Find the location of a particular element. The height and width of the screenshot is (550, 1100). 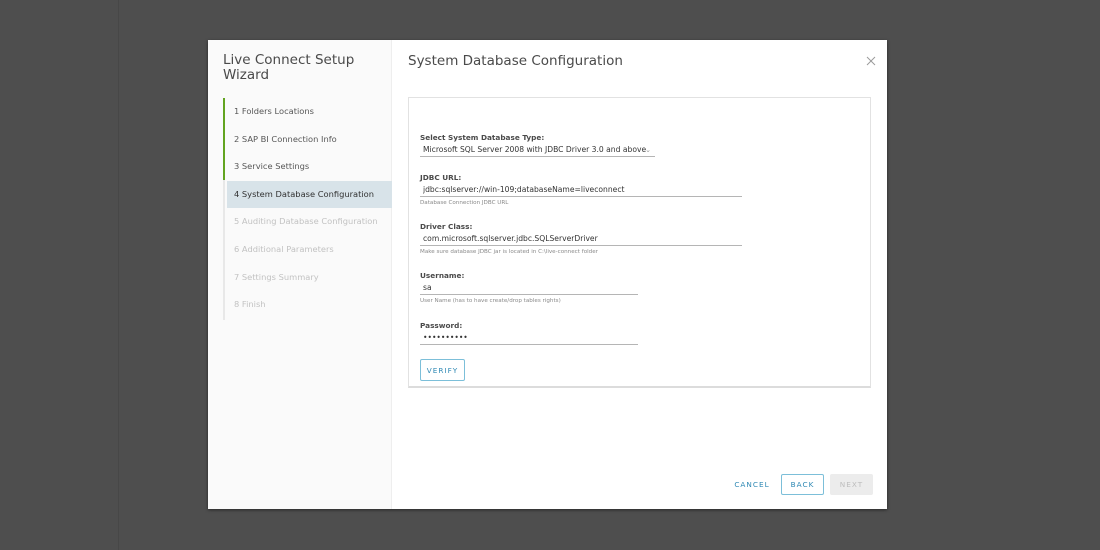

next-button: NEXT is located at coordinates (851, 484).